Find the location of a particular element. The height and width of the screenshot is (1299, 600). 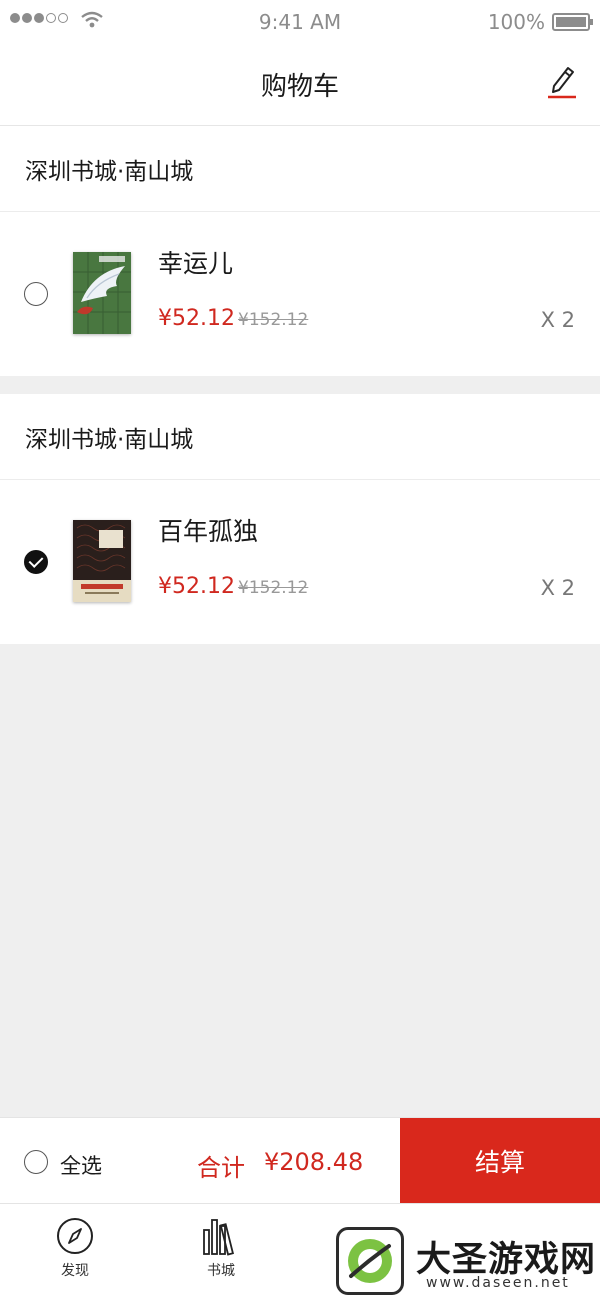

book-title: 百年孤独 is located at coordinates (208, 530).